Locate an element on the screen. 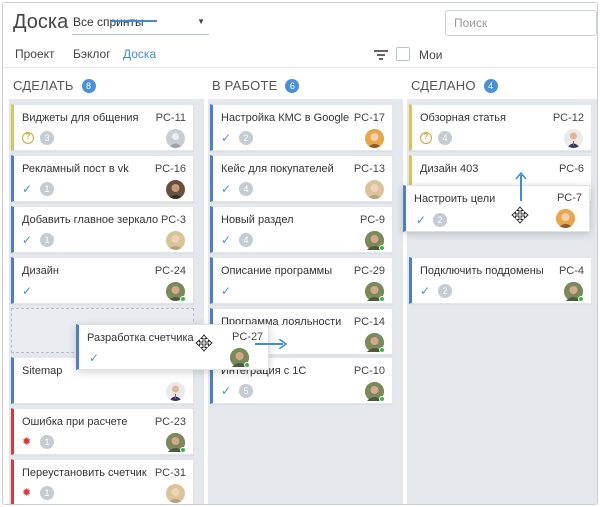 The height and width of the screenshot is (507, 600). task-card: Обзорная статья PC-12 ? 4 is located at coordinates (500, 127).